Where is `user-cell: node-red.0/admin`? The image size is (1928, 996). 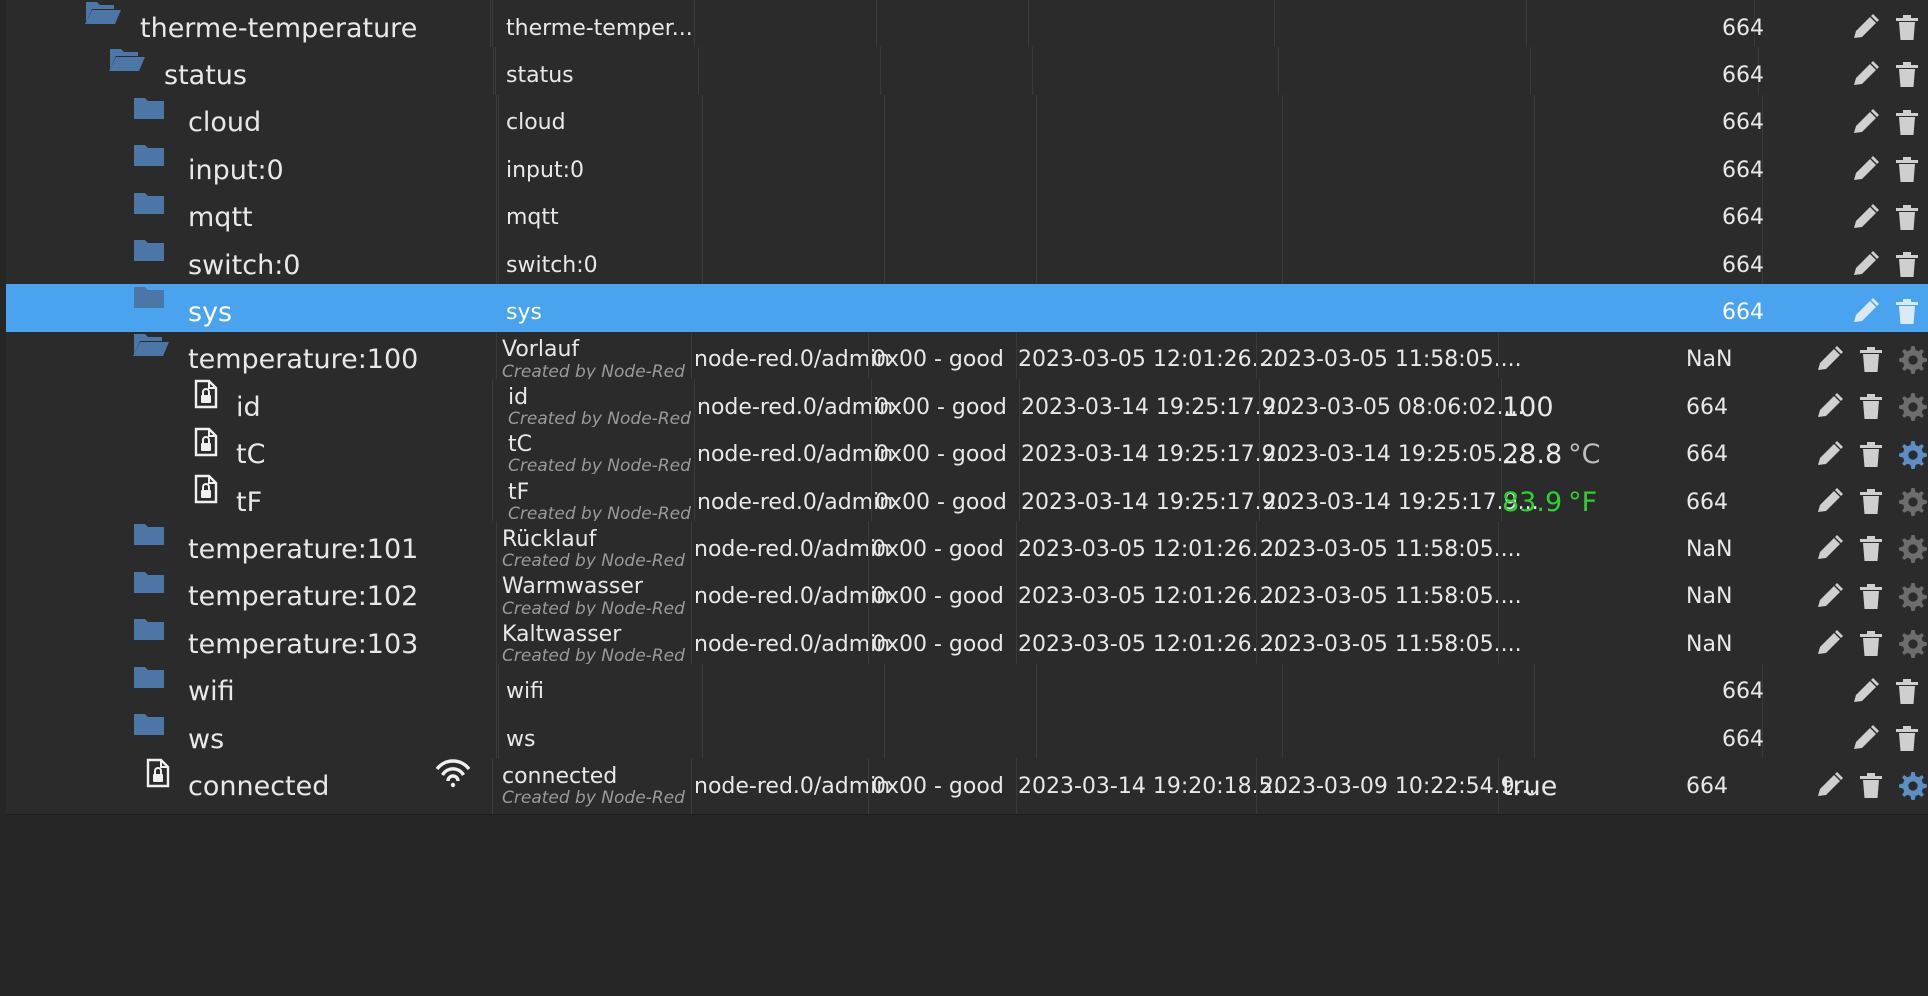
user-cell: node-red.0/admin is located at coordinates (792, 786).